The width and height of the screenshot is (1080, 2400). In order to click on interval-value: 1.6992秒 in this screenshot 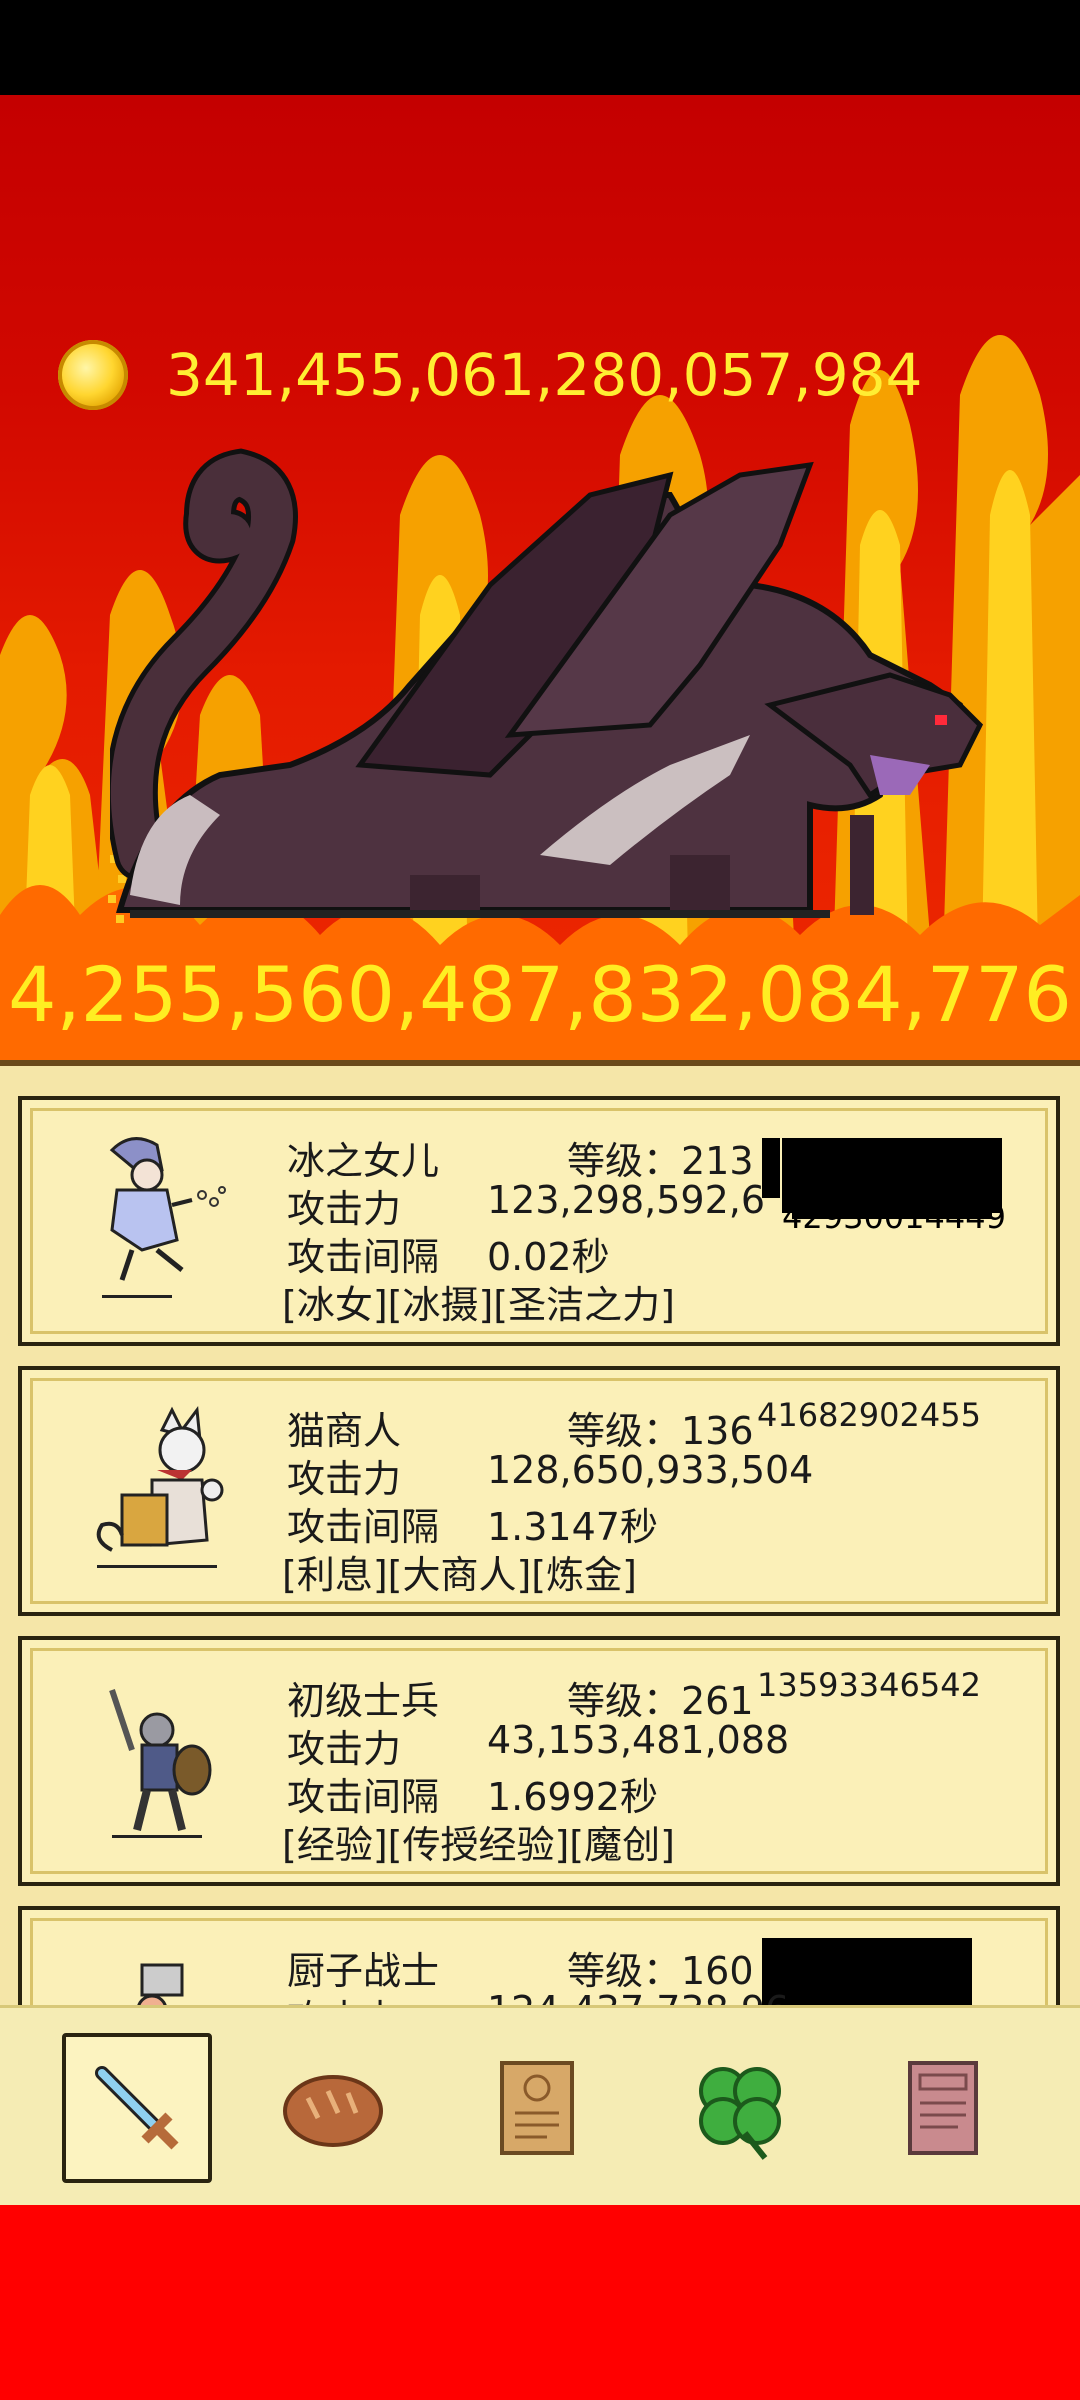, I will do `click(572, 1797)`.